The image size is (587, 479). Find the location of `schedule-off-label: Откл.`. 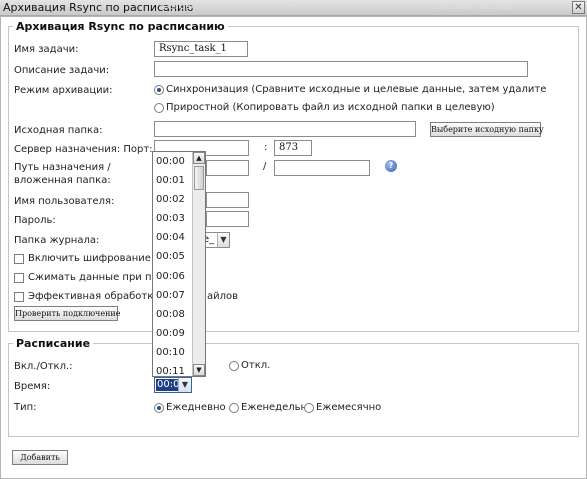

schedule-off-label: Откл. is located at coordinates (256, 365).